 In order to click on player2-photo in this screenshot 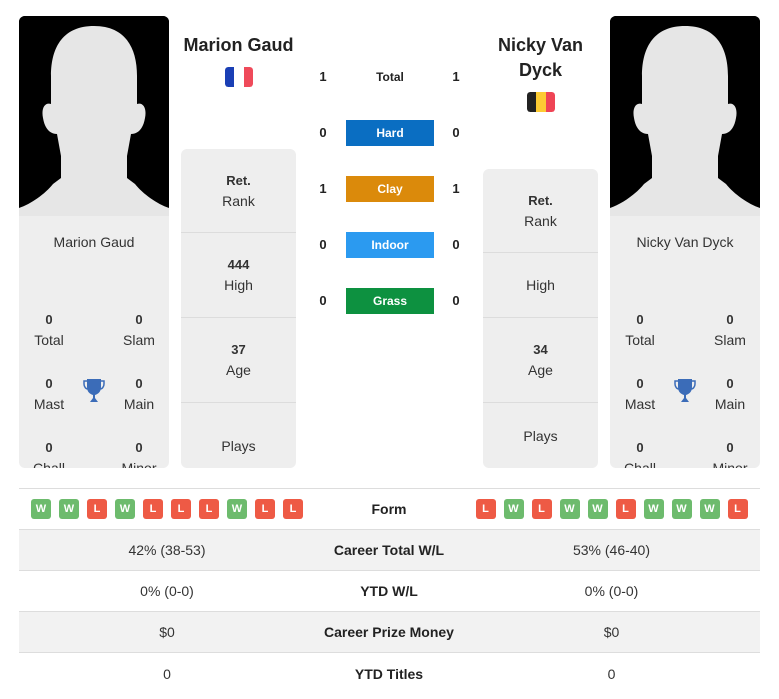, I will do `click(685, 116)`.